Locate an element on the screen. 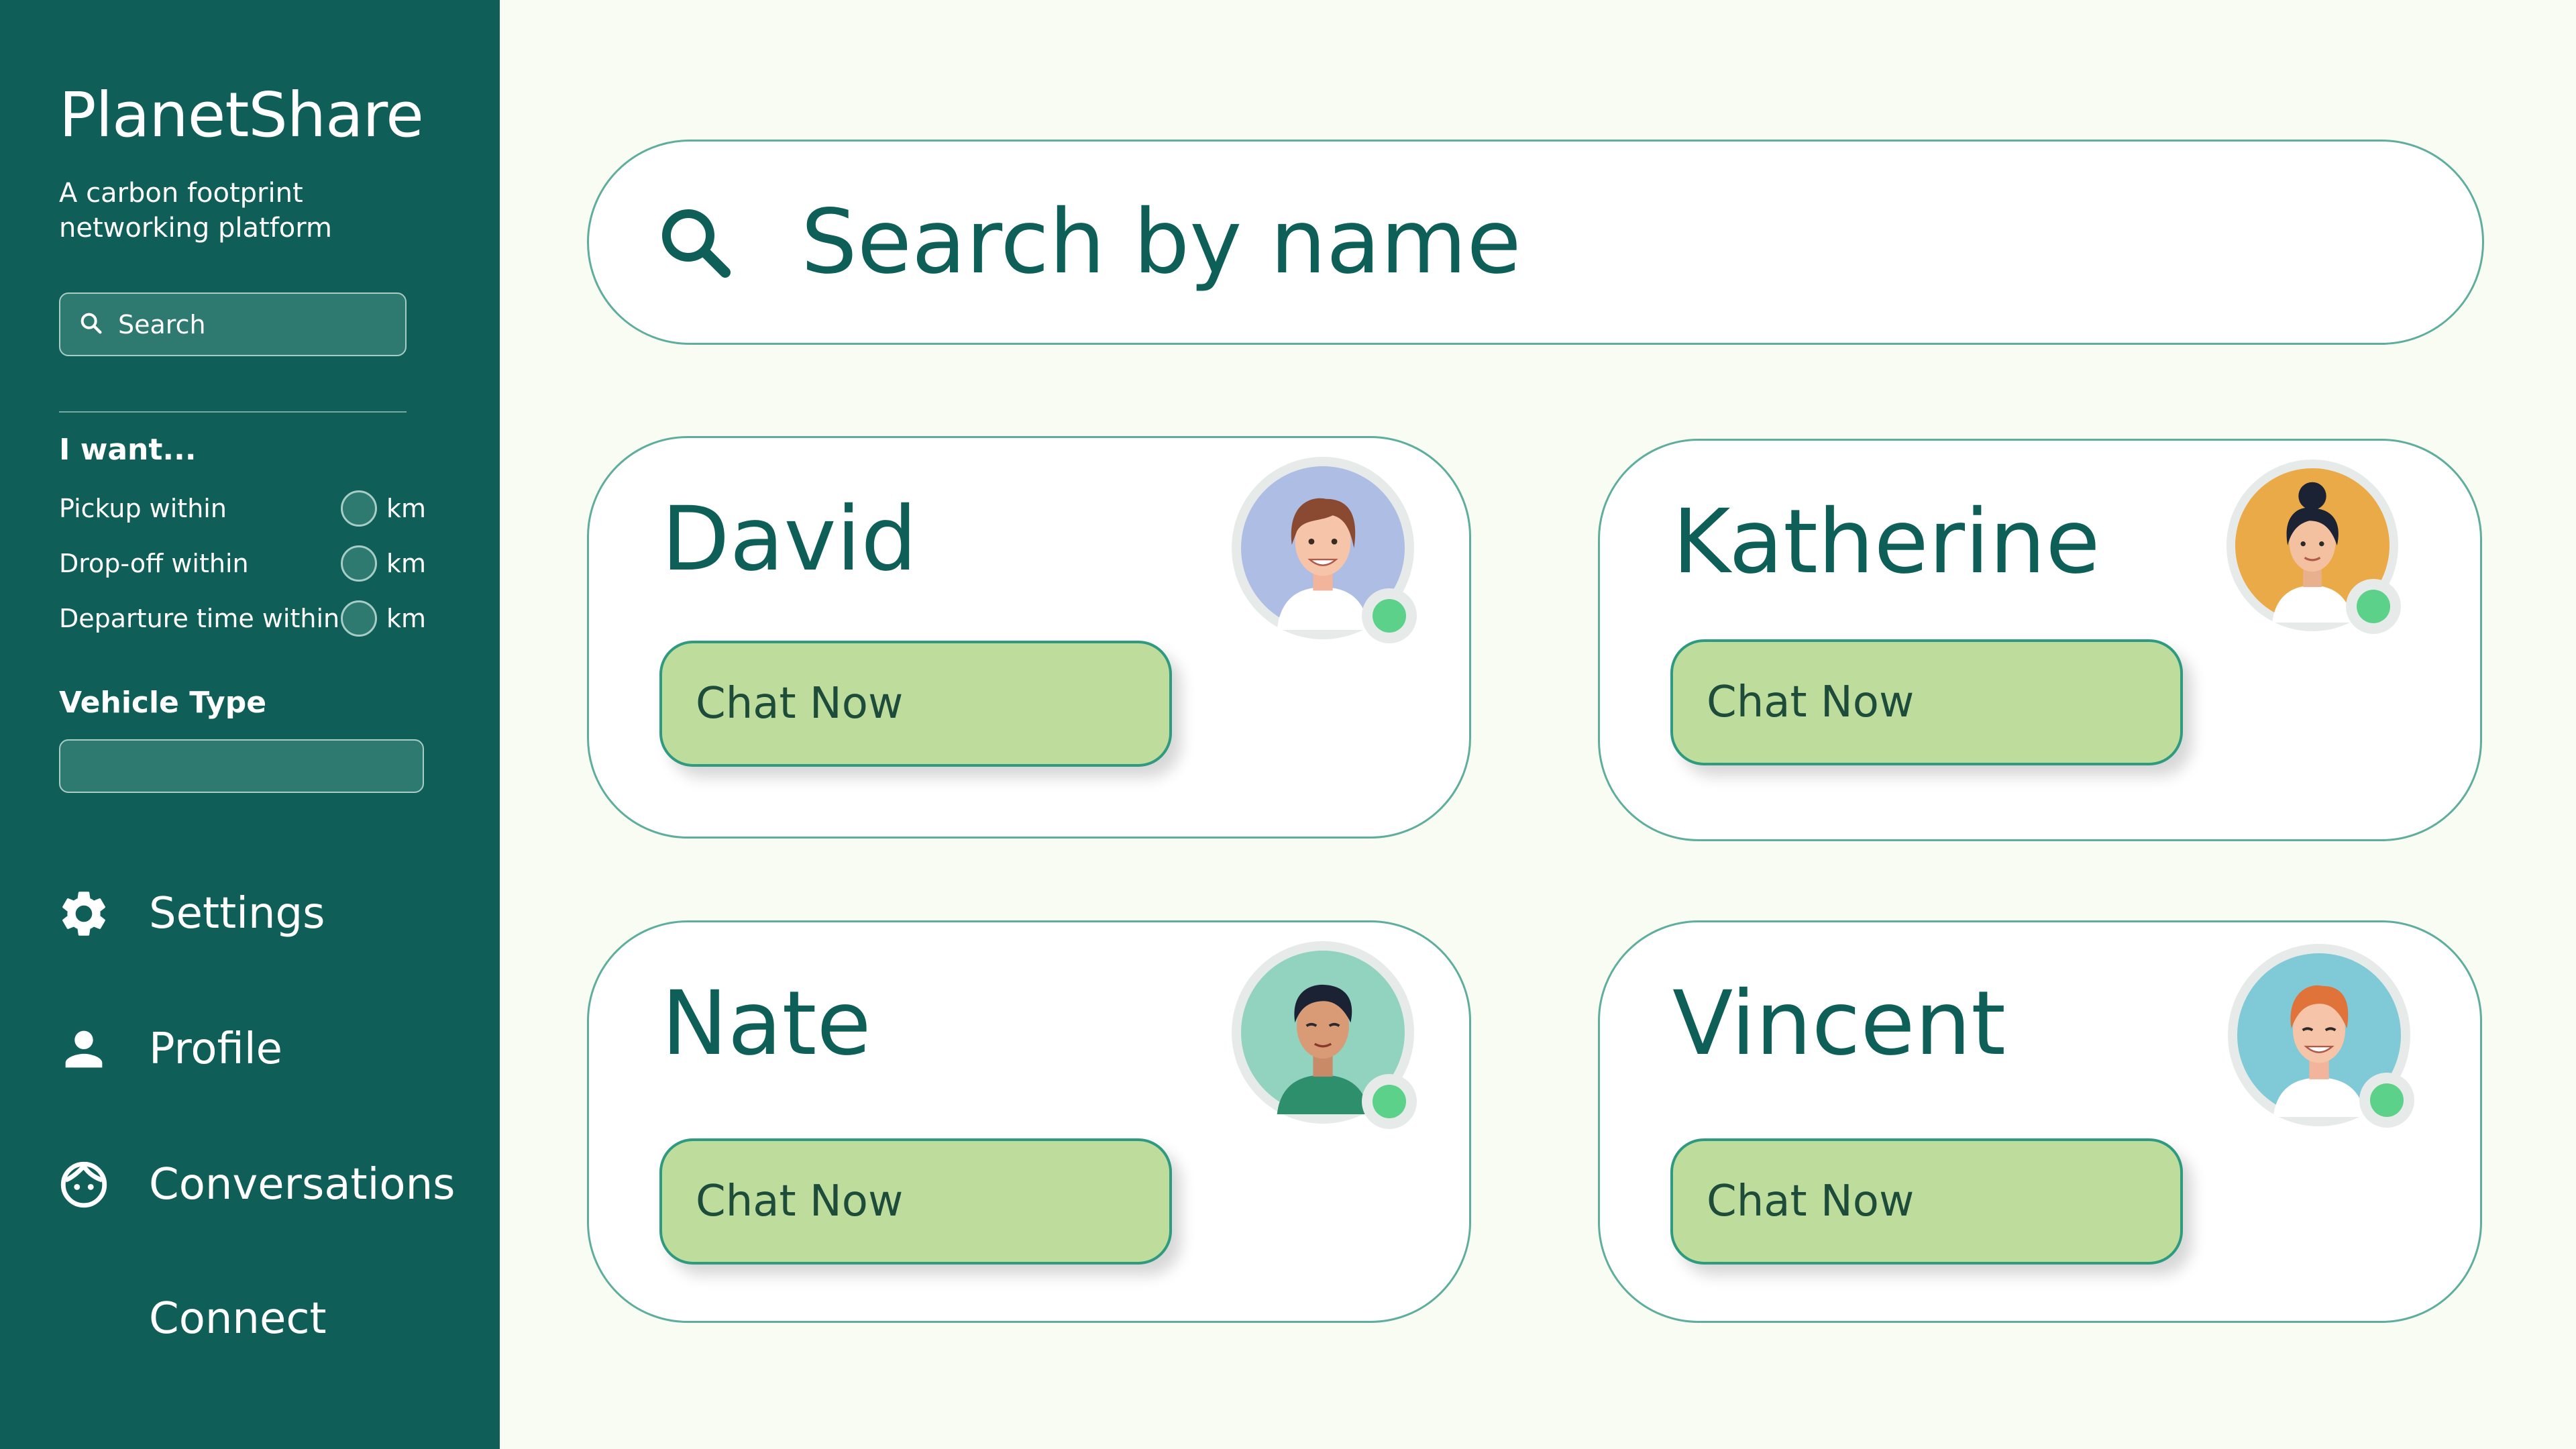 This screenshot has width=2576, height=1449. filter-label: Pickup within is located at coordinates (143, 508).